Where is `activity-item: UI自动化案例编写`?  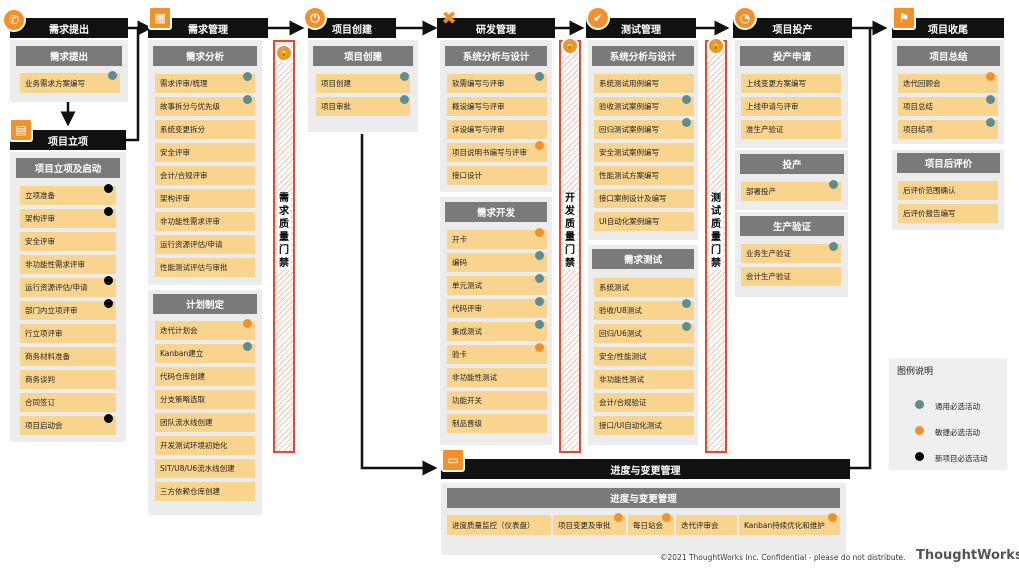
activity-item: UI自动化案例编写 is located at coordinates (644, 221).